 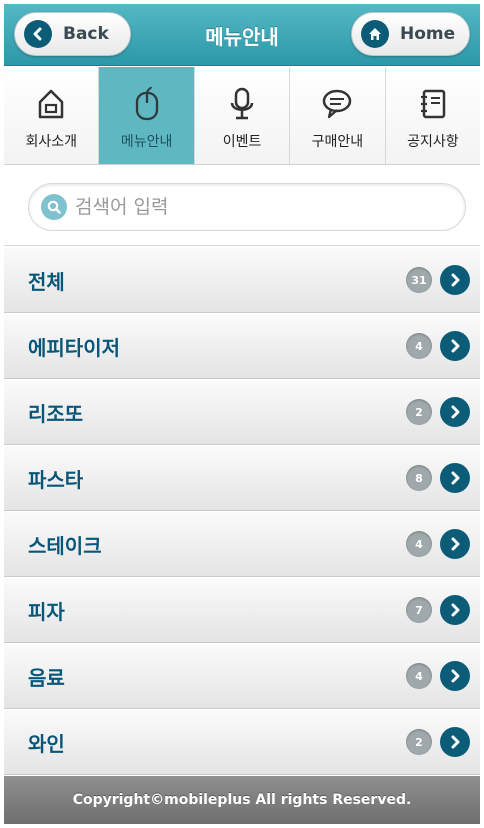 I want to click on list-item: 에피타이저 4, so click(x=242, y=346).